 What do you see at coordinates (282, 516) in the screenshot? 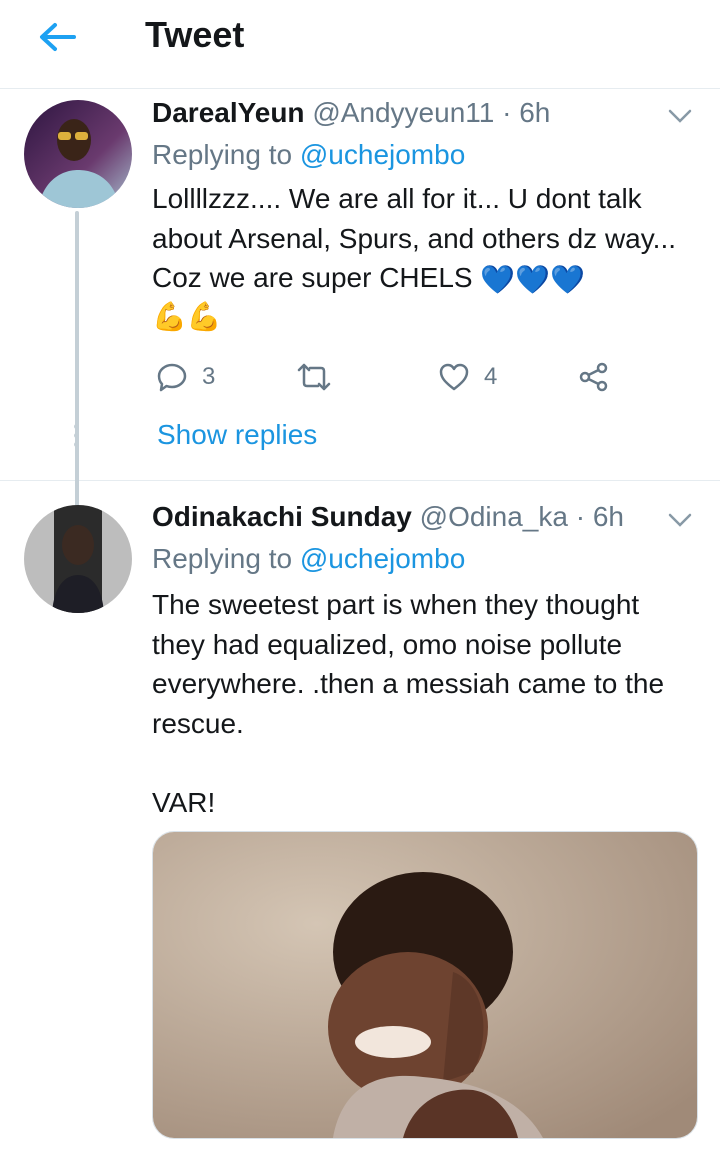
I see `display-name: Odinakachi Sunday` at bounding box center [282, 516].